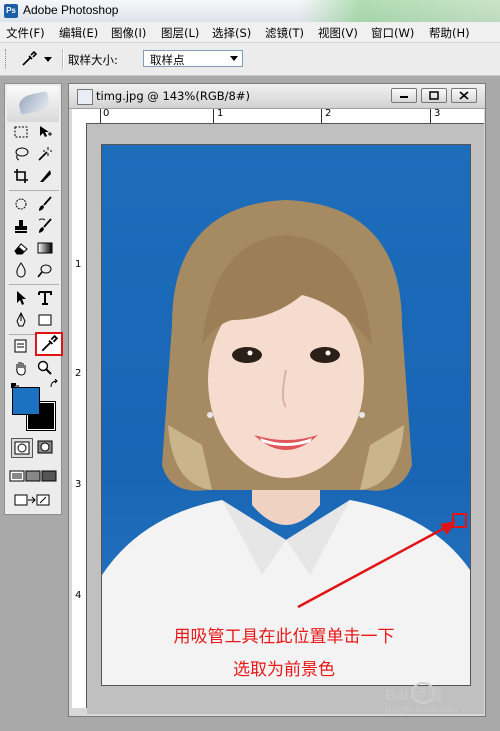 The width and height of the screenshot is (500, 731). Describe the element at coordinates (85, 97) in the screenshot. I see `document-icon` at that location.